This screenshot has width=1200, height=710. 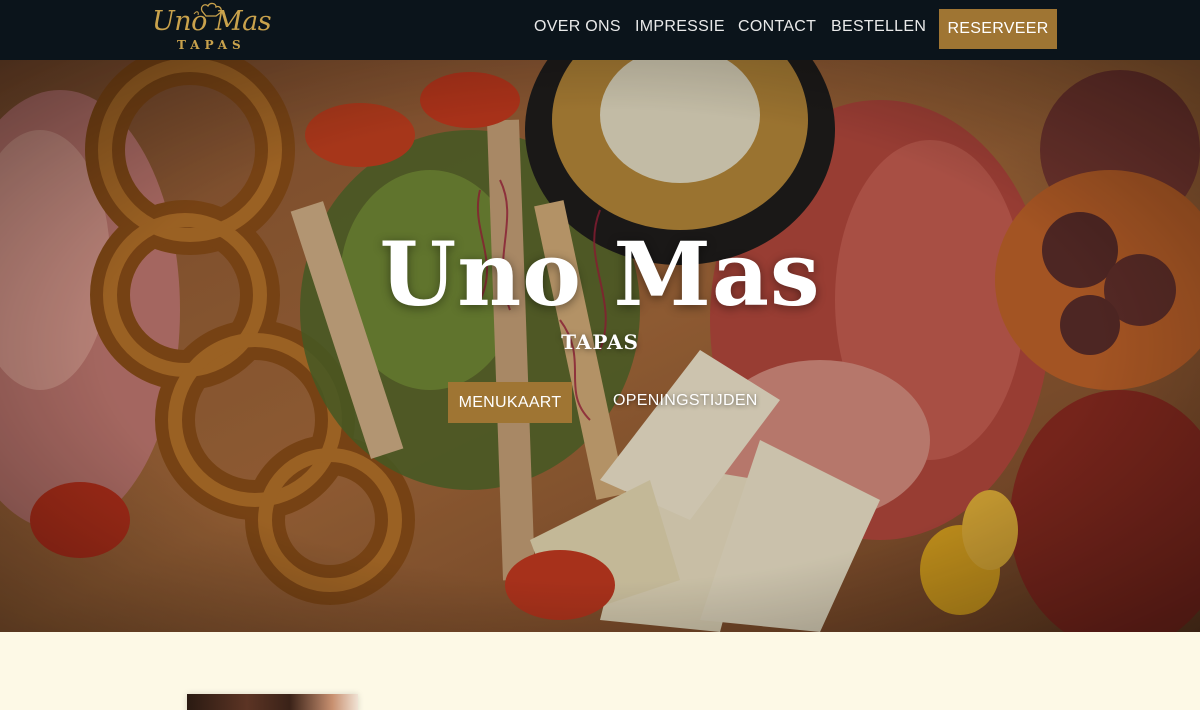 I want to click on reserve-button: RESERVEER, so click(x=998, y=29).